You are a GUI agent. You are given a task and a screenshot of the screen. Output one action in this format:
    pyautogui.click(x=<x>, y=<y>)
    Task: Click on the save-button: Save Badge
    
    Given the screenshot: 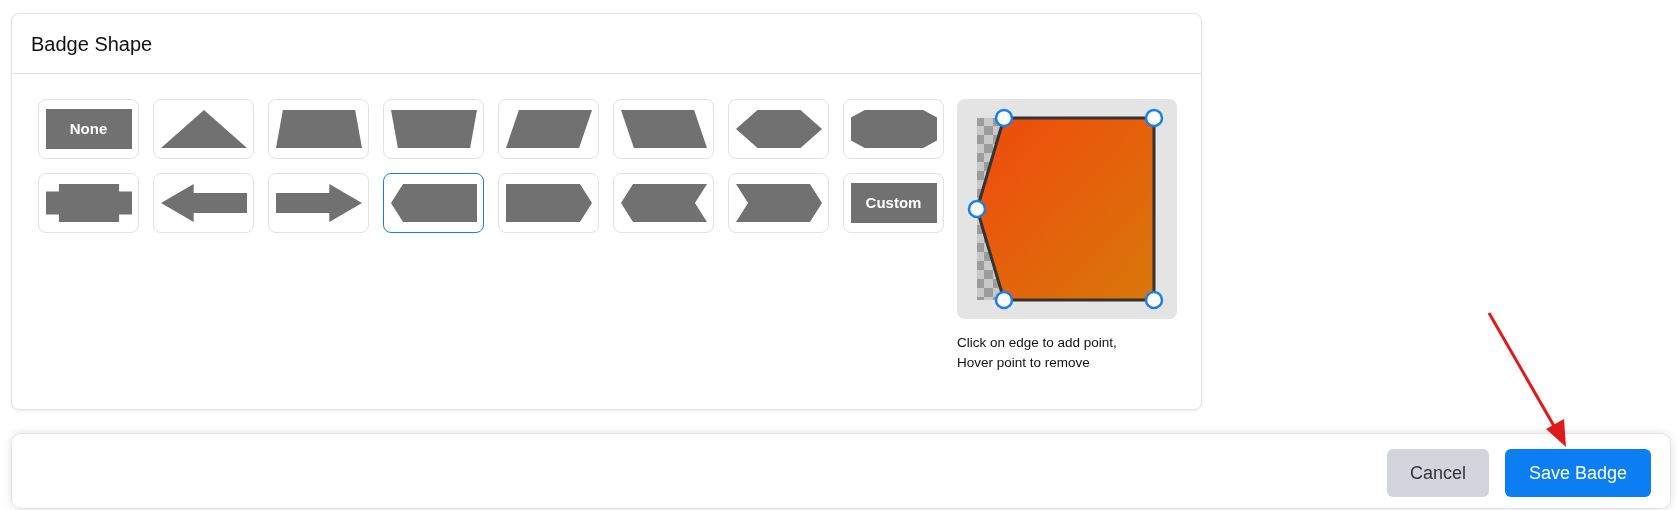 What is the action you would take?
    pyautogui.click(x=1578, y=473)
    